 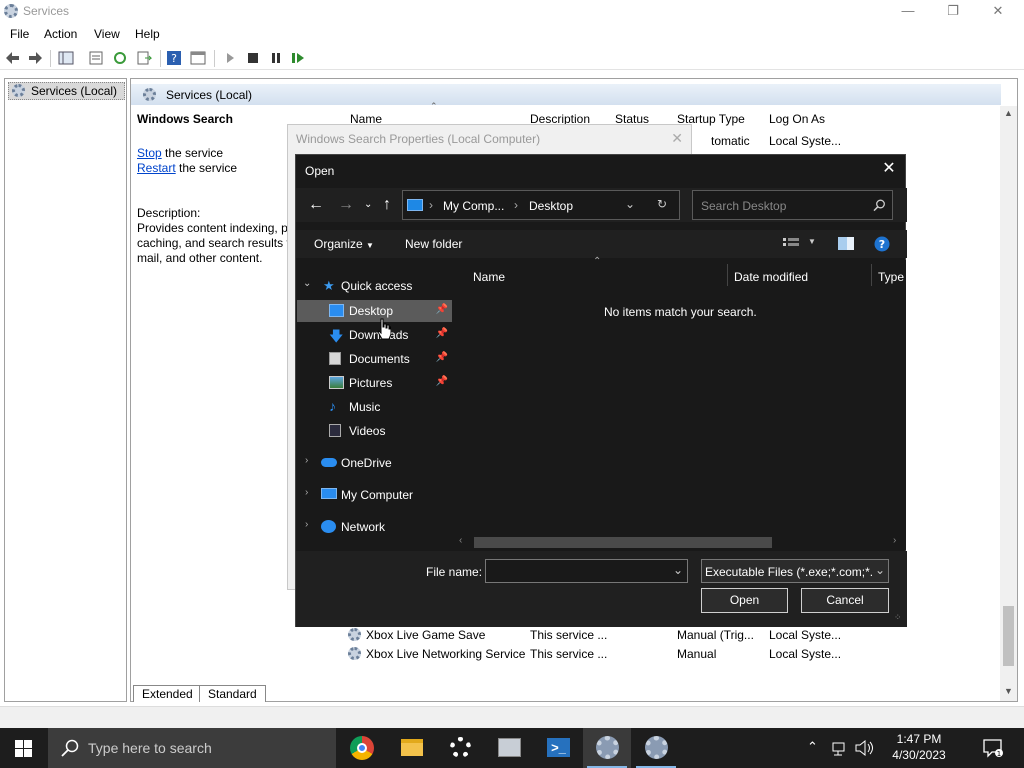 I want to click on taskbar-search-input: Type here to search, so click(x=150, y=748).